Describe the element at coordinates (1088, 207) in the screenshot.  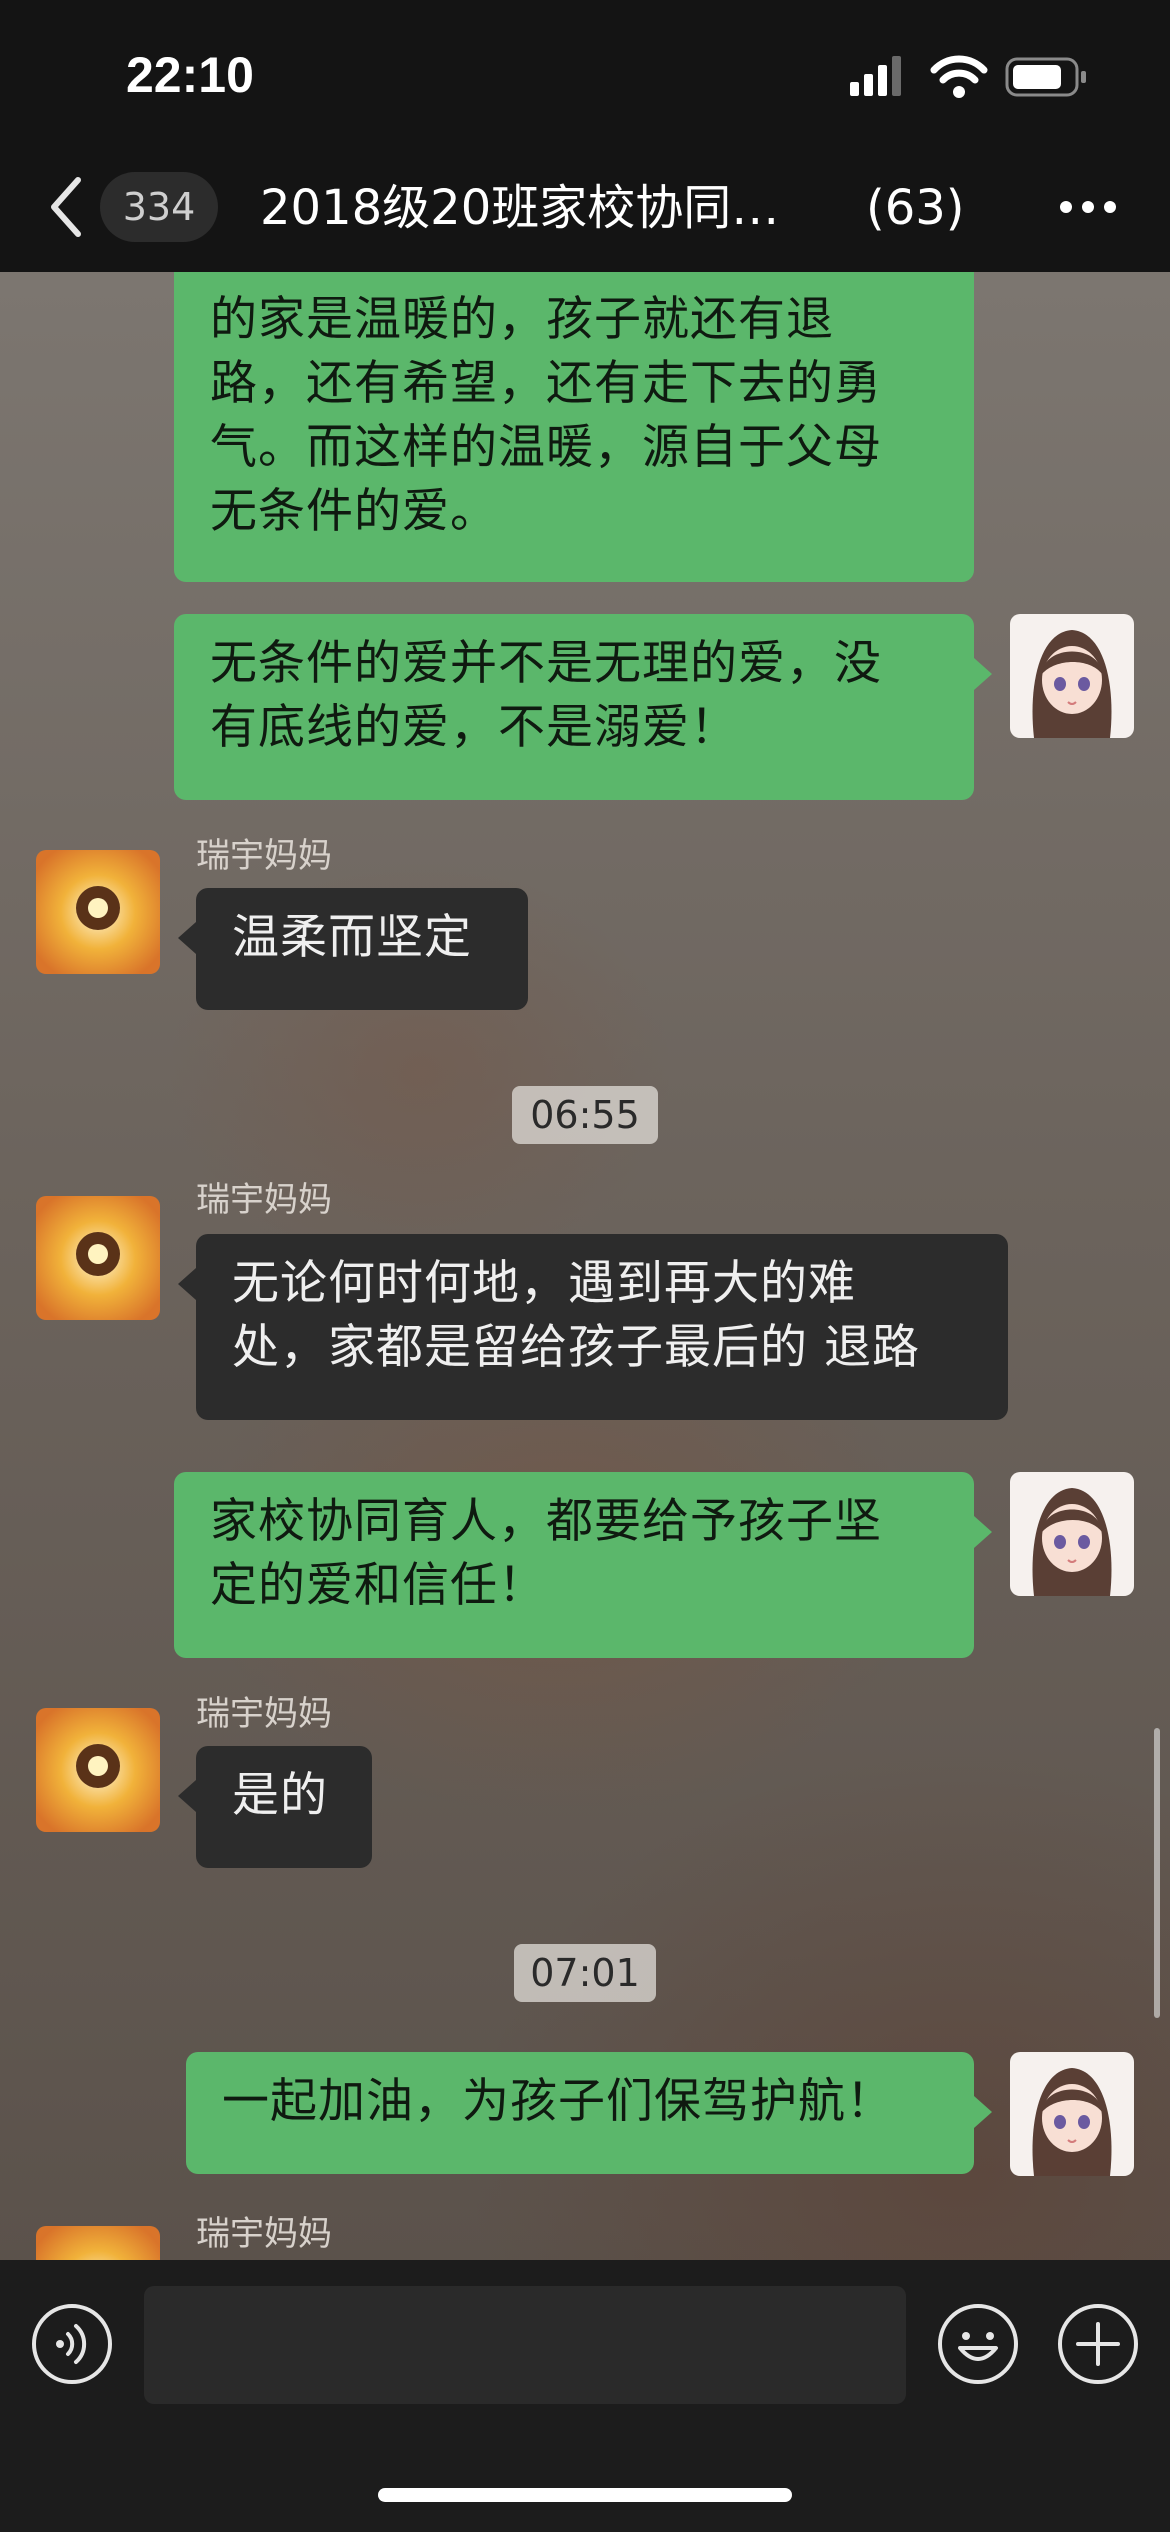
I see `more-options-icon` at that location.